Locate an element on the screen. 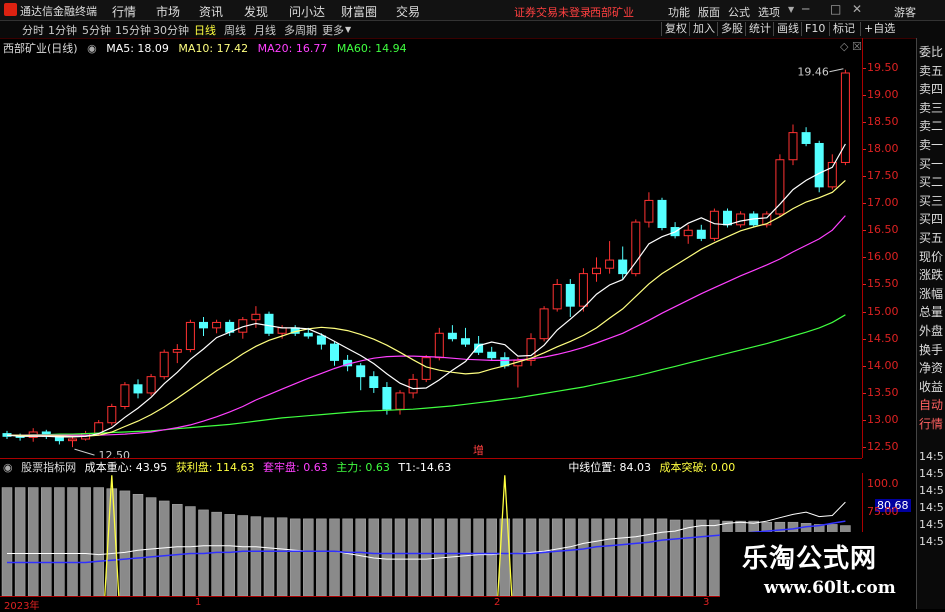  minimize-icon: ─ is located at coordinates (805, 9).